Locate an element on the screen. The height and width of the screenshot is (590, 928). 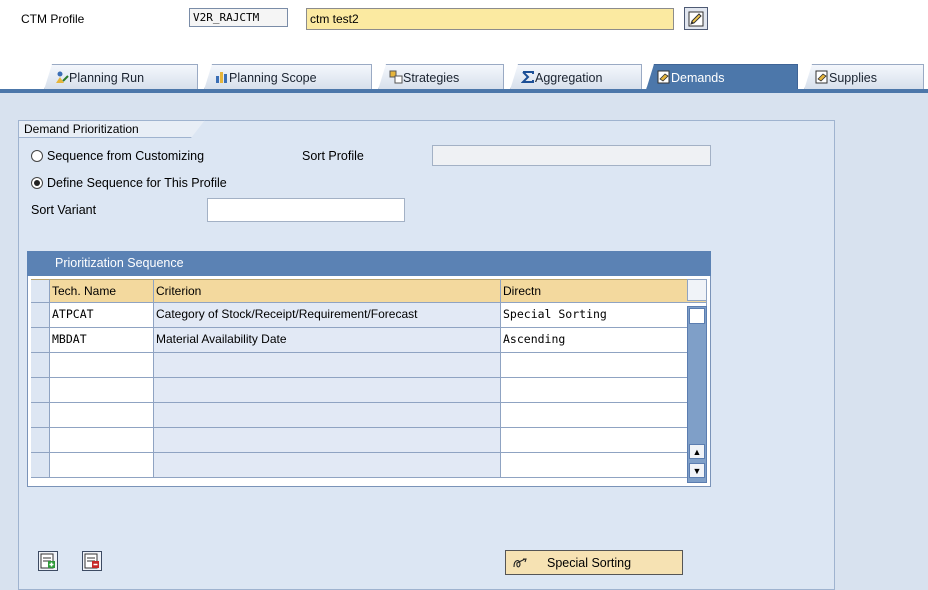
ctm-profile-code-field: V2R_RAJCTM is located at coordinates (238, 17).